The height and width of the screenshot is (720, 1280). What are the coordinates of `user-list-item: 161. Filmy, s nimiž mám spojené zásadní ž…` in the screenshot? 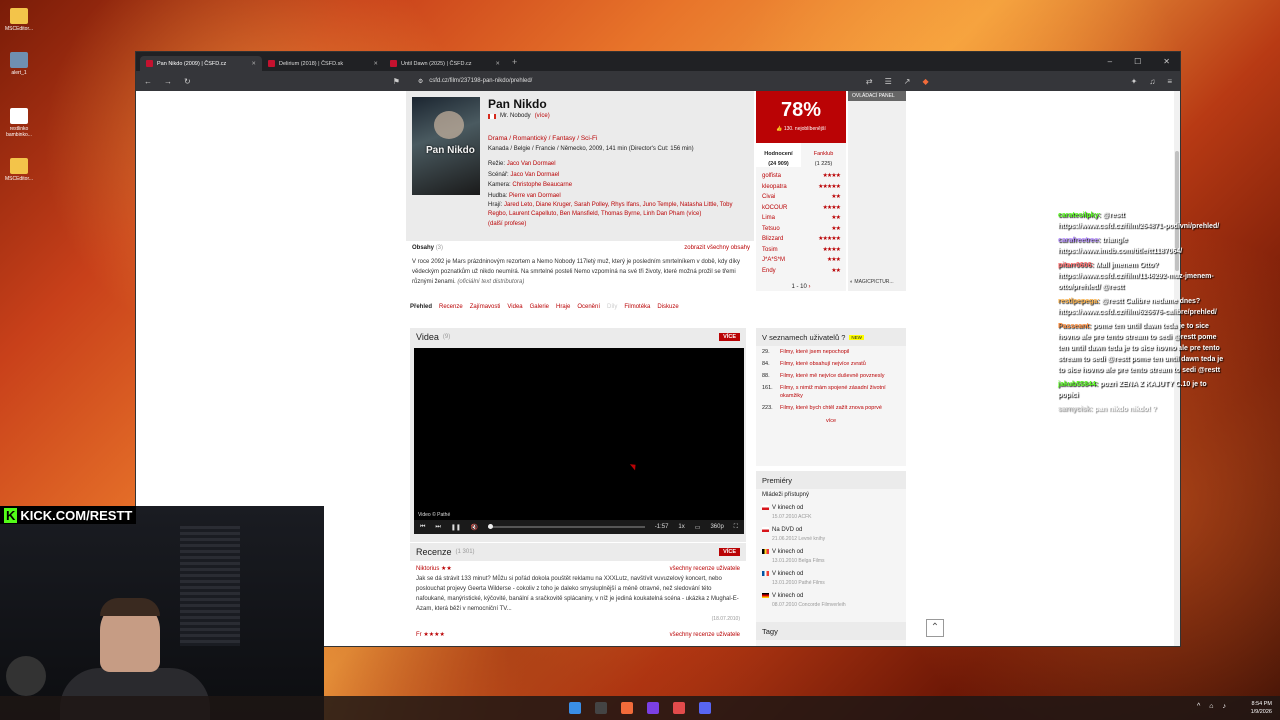 It's located at (831, 392).